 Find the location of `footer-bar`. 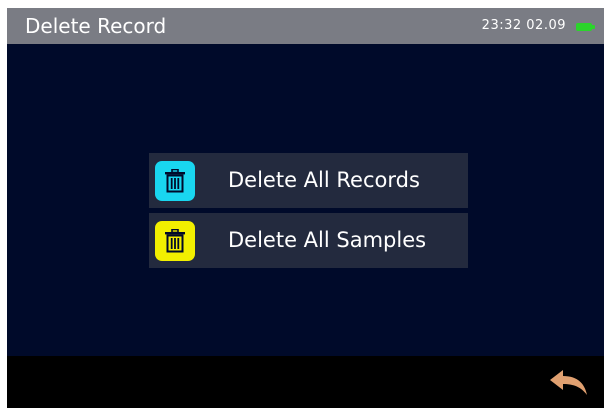

footer-bar is located at coordinates (305, 382).